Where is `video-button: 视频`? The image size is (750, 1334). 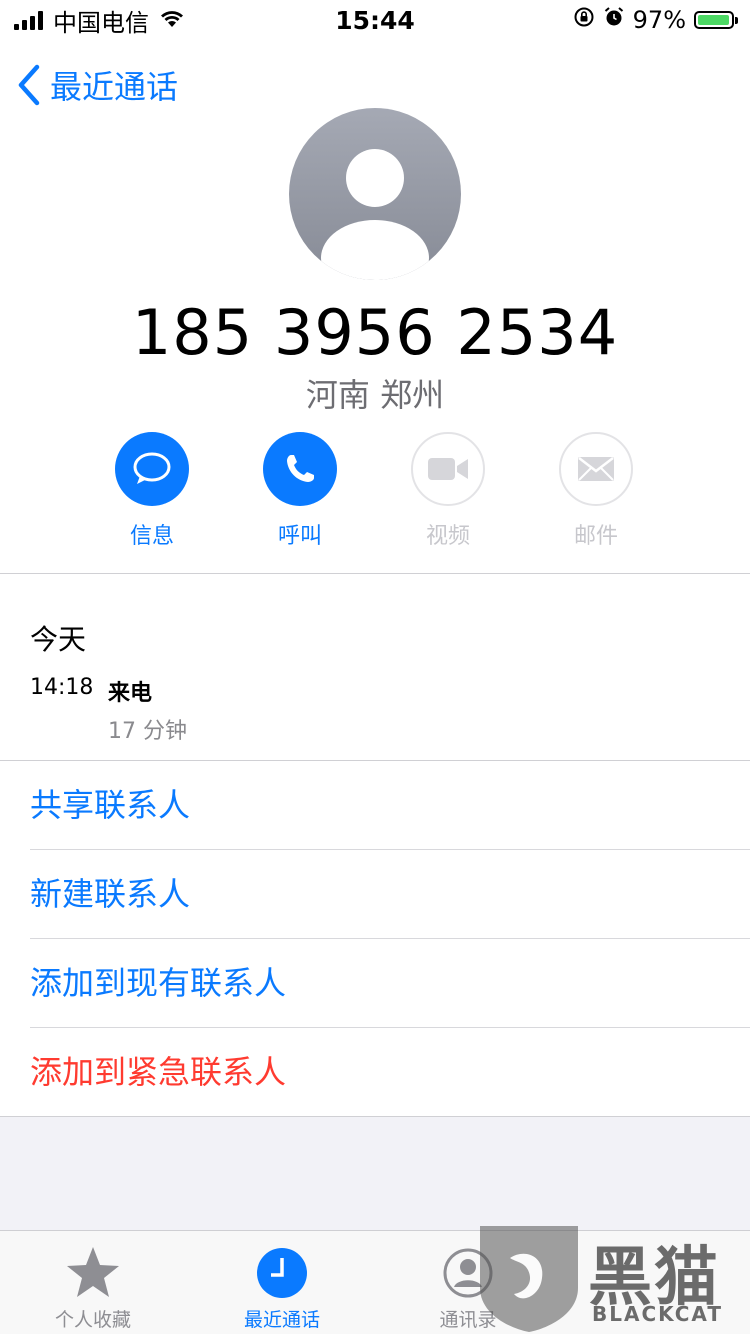 video-button: 视频 is located at coordinates (448, 491).